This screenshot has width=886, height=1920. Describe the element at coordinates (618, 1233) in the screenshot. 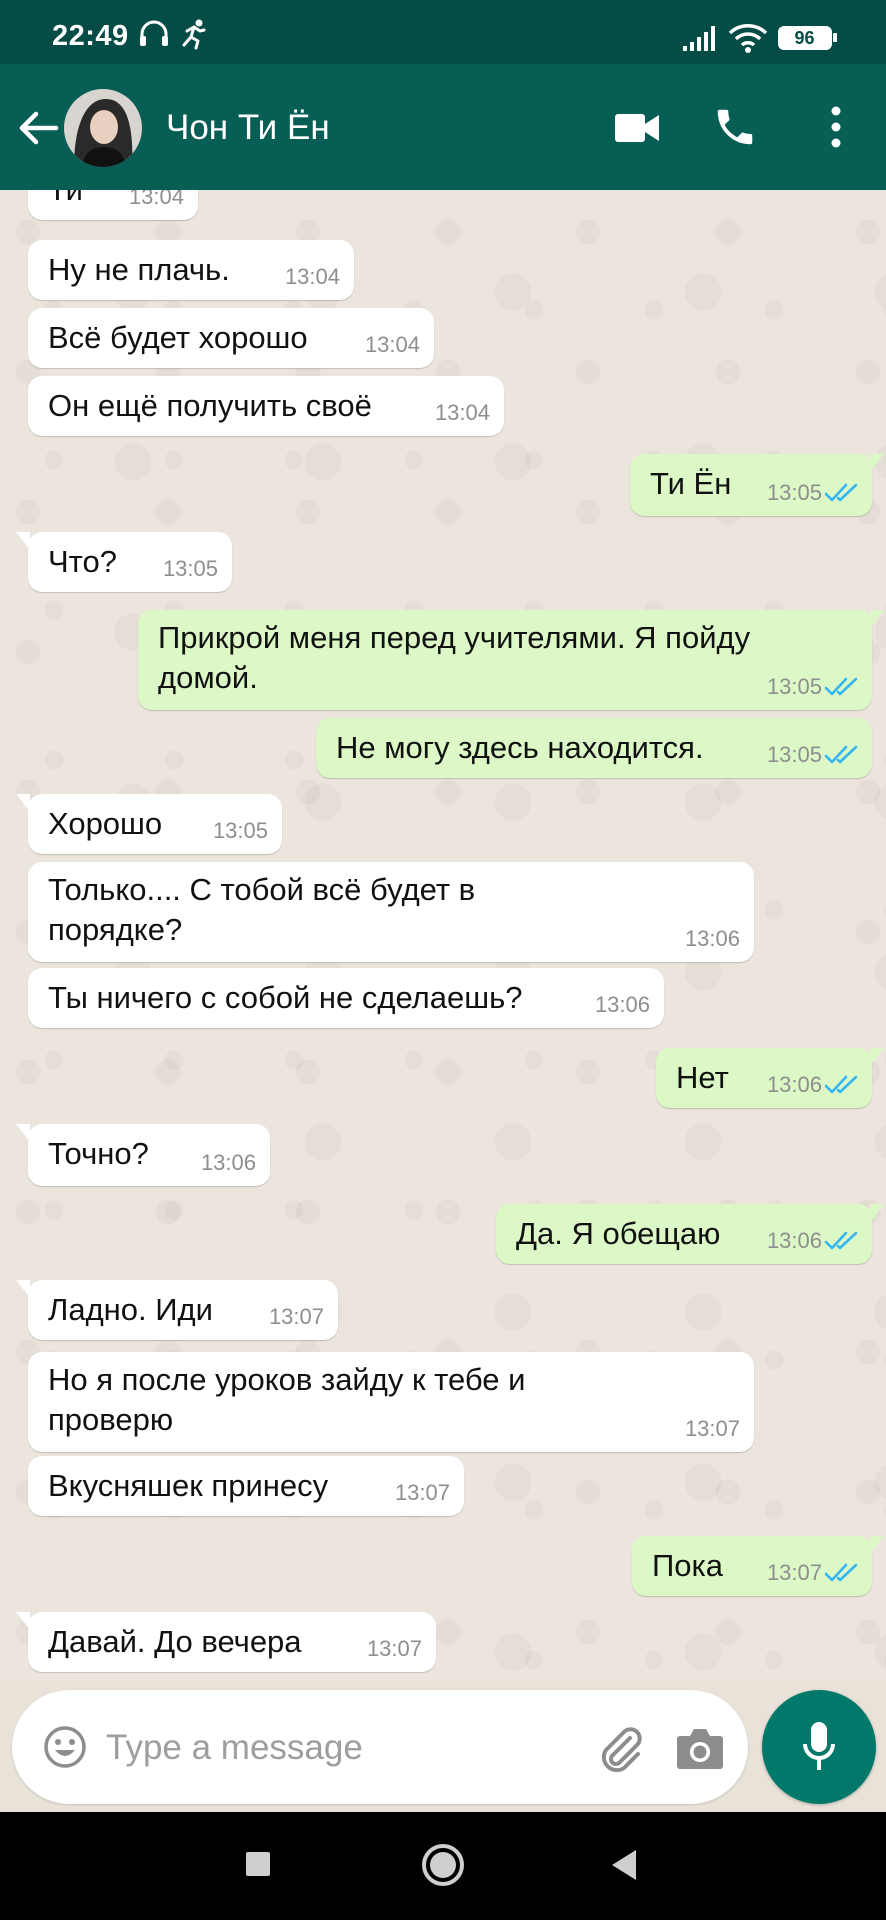

I see `message-text: Да. Я обещаю` at that location.